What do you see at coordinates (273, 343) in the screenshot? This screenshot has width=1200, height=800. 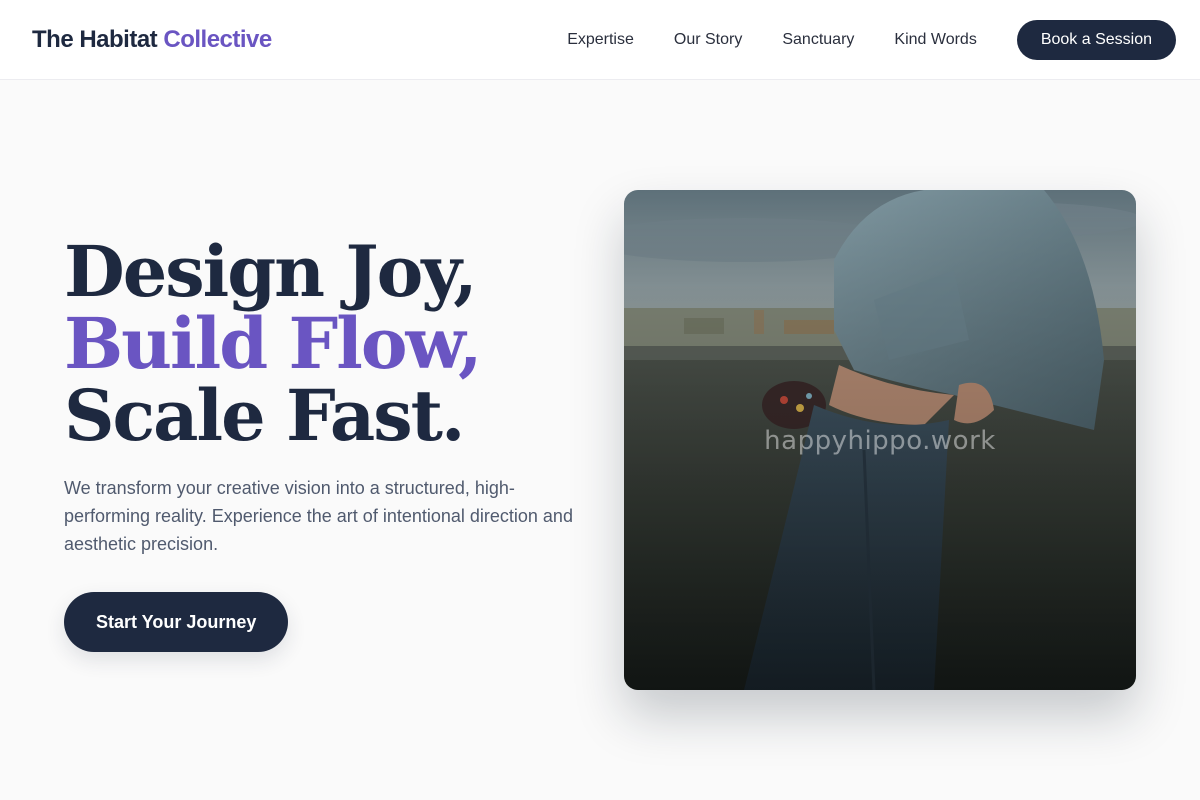 I see `headline-line-2: Build Flow,` at bounding box center [273, 343].